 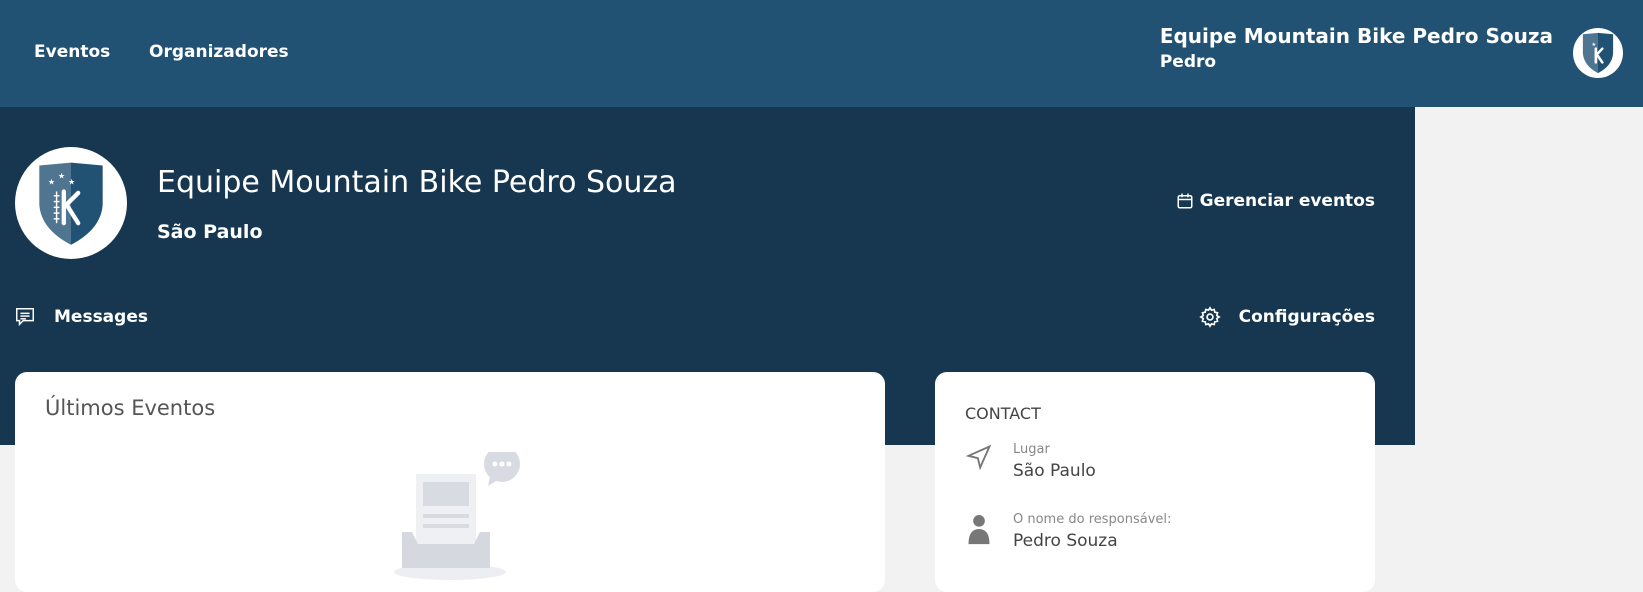 I want to click on manage-events-label: Gerenciar eventos, so click(x=1287, y=201).